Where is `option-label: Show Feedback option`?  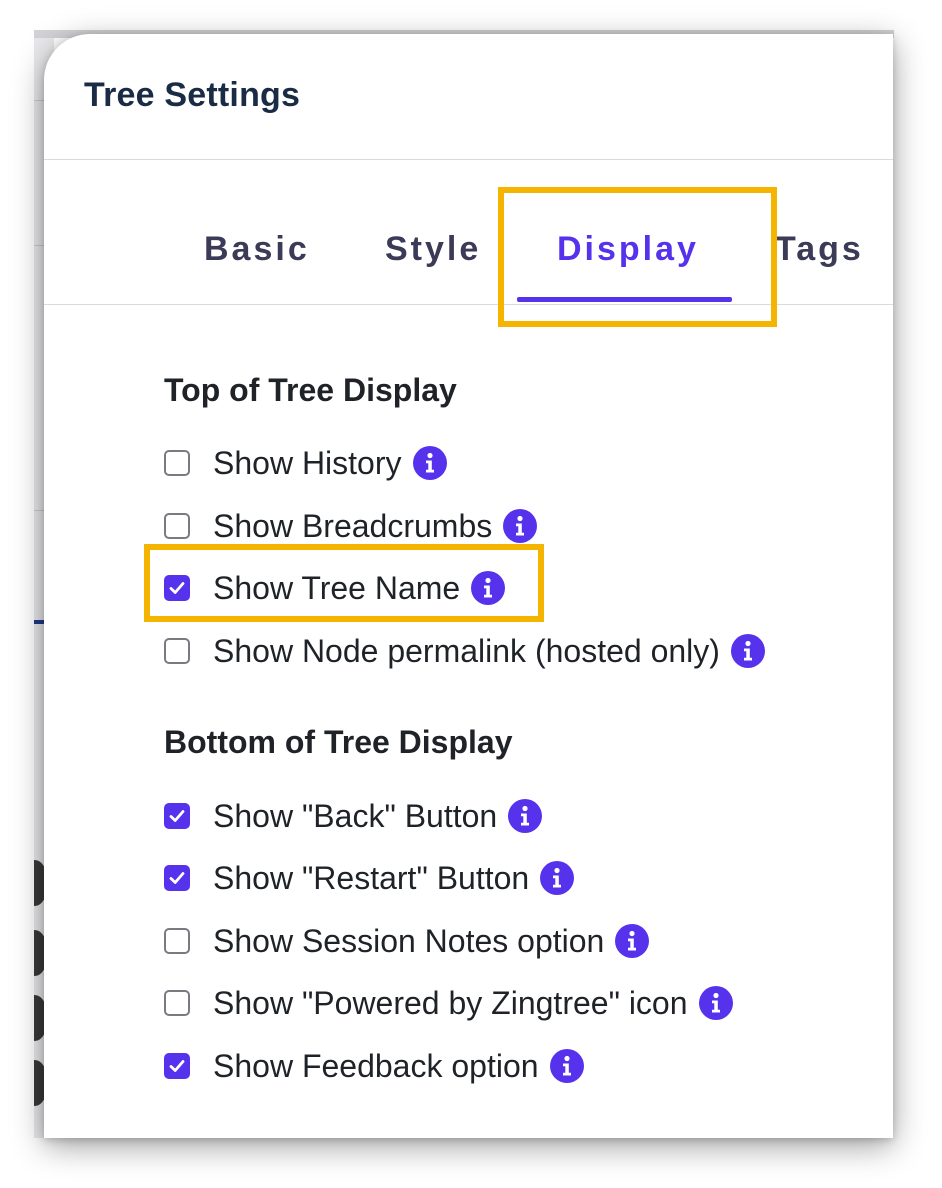 option-label: Show Feedback option is located at coordinates (376, 1065).